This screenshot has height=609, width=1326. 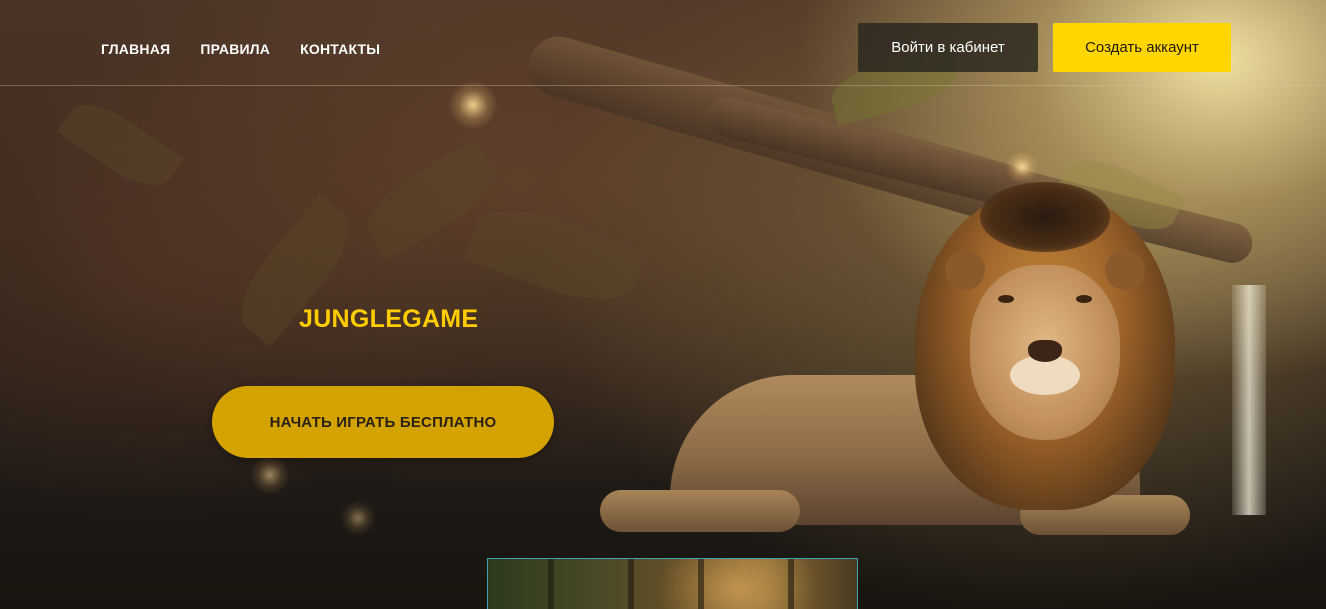 What do you see at coordinates (235, 49) in the screenshot?
I see `nav-link-rules: ПРАВИЛА` at bounding box center [235, 49].